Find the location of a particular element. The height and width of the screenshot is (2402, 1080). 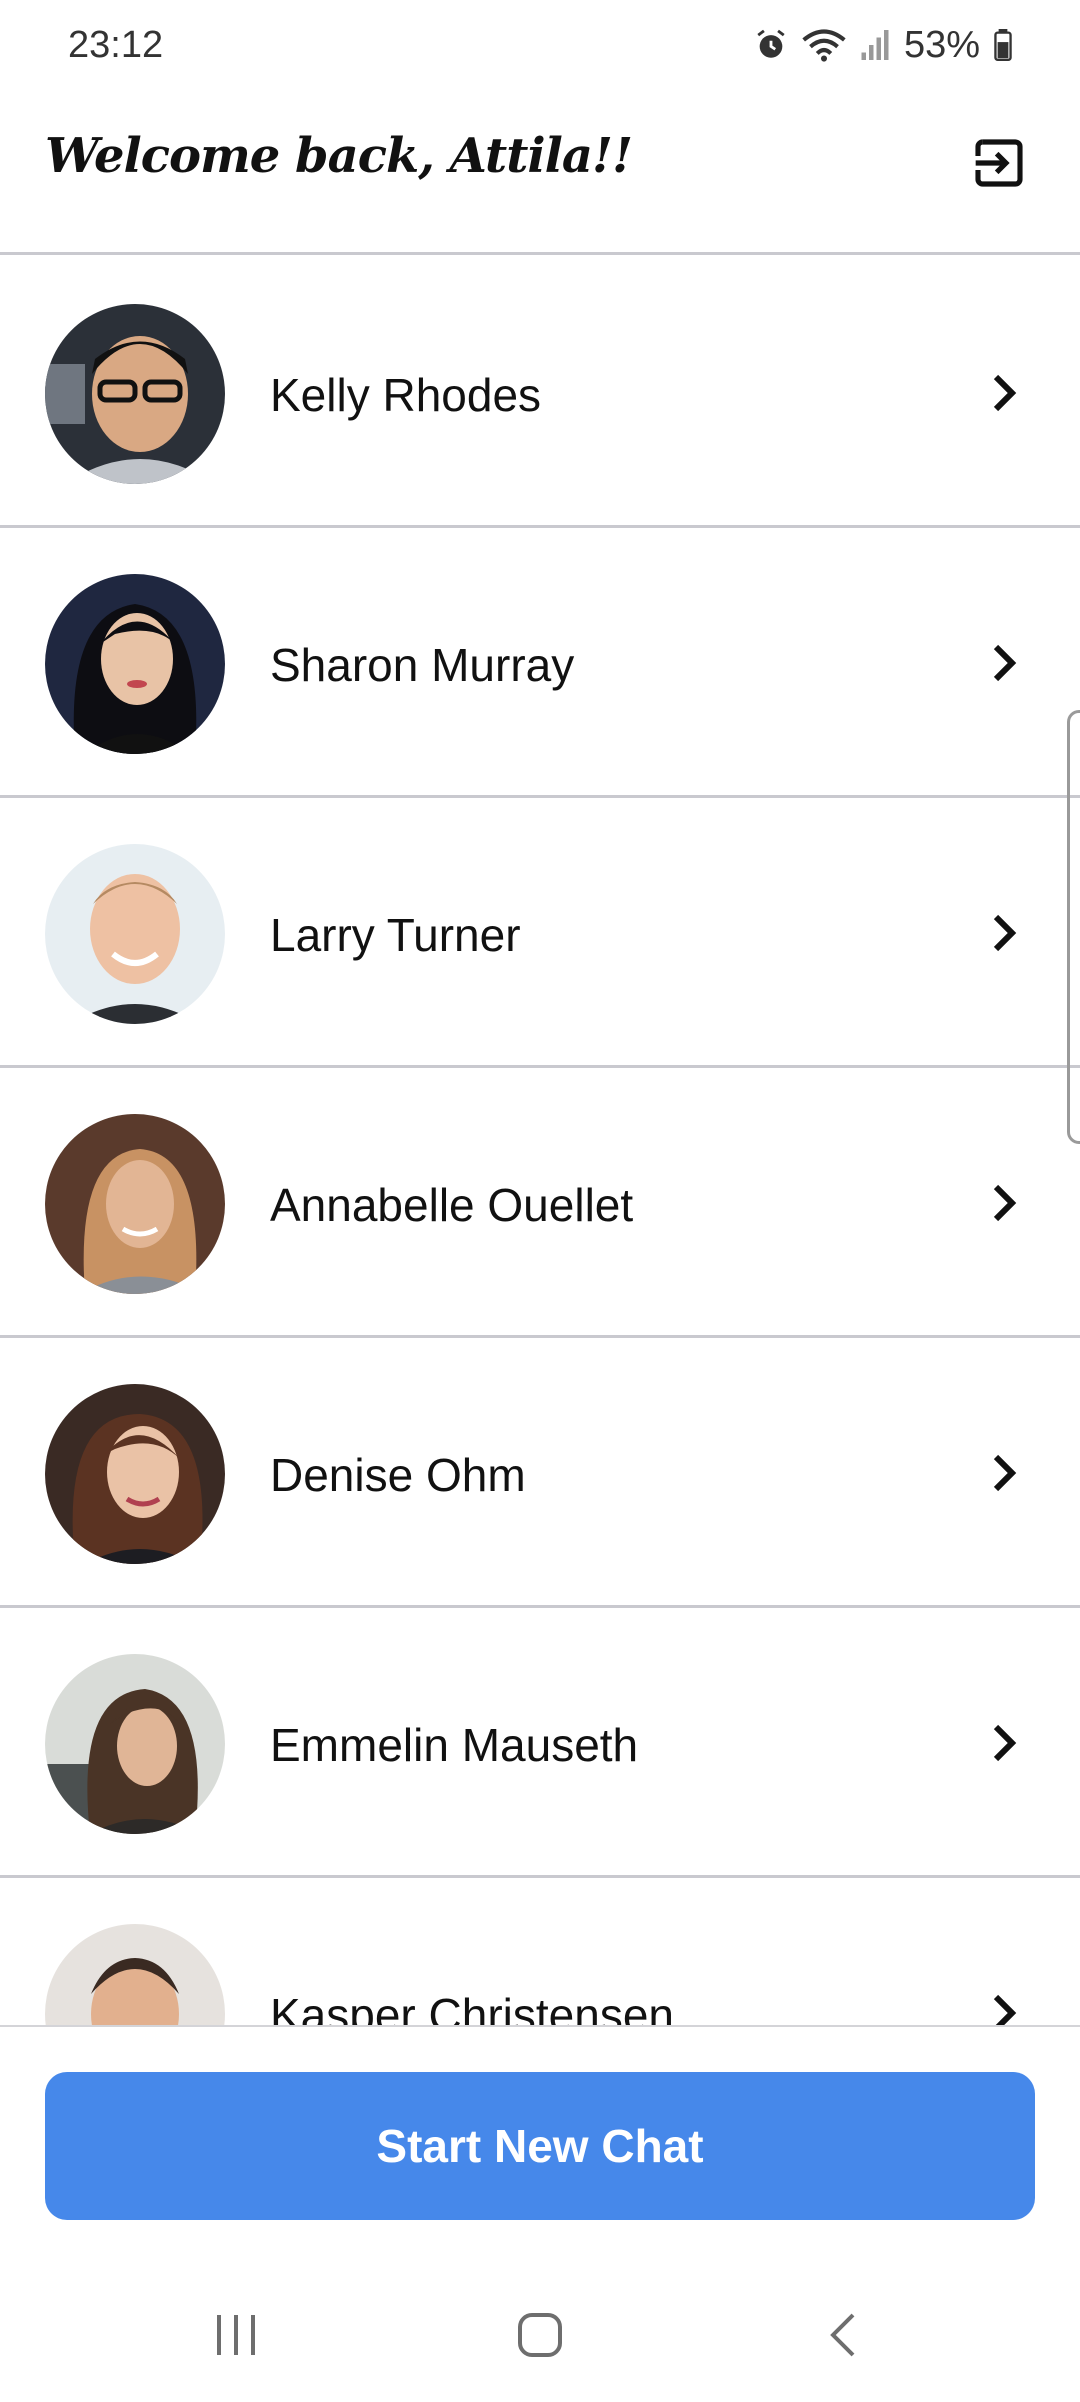

scroll-indicator is located at coordinates (1073, 927).